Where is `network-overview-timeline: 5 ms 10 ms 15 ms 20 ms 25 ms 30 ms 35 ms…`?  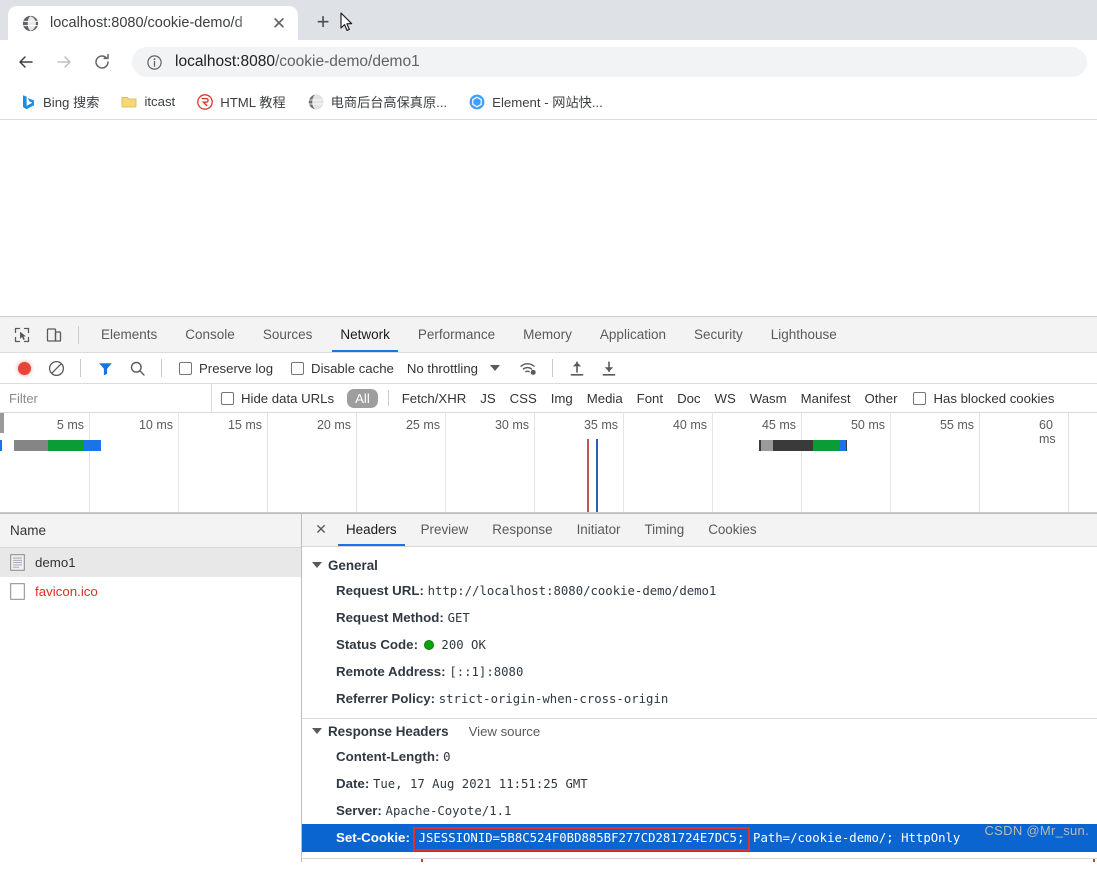
network-overview-timeline: 5 ms 10 ms 15 ms 20 ms 25 ms 30 ms 35 ms… is located at coordinates (548, 463).